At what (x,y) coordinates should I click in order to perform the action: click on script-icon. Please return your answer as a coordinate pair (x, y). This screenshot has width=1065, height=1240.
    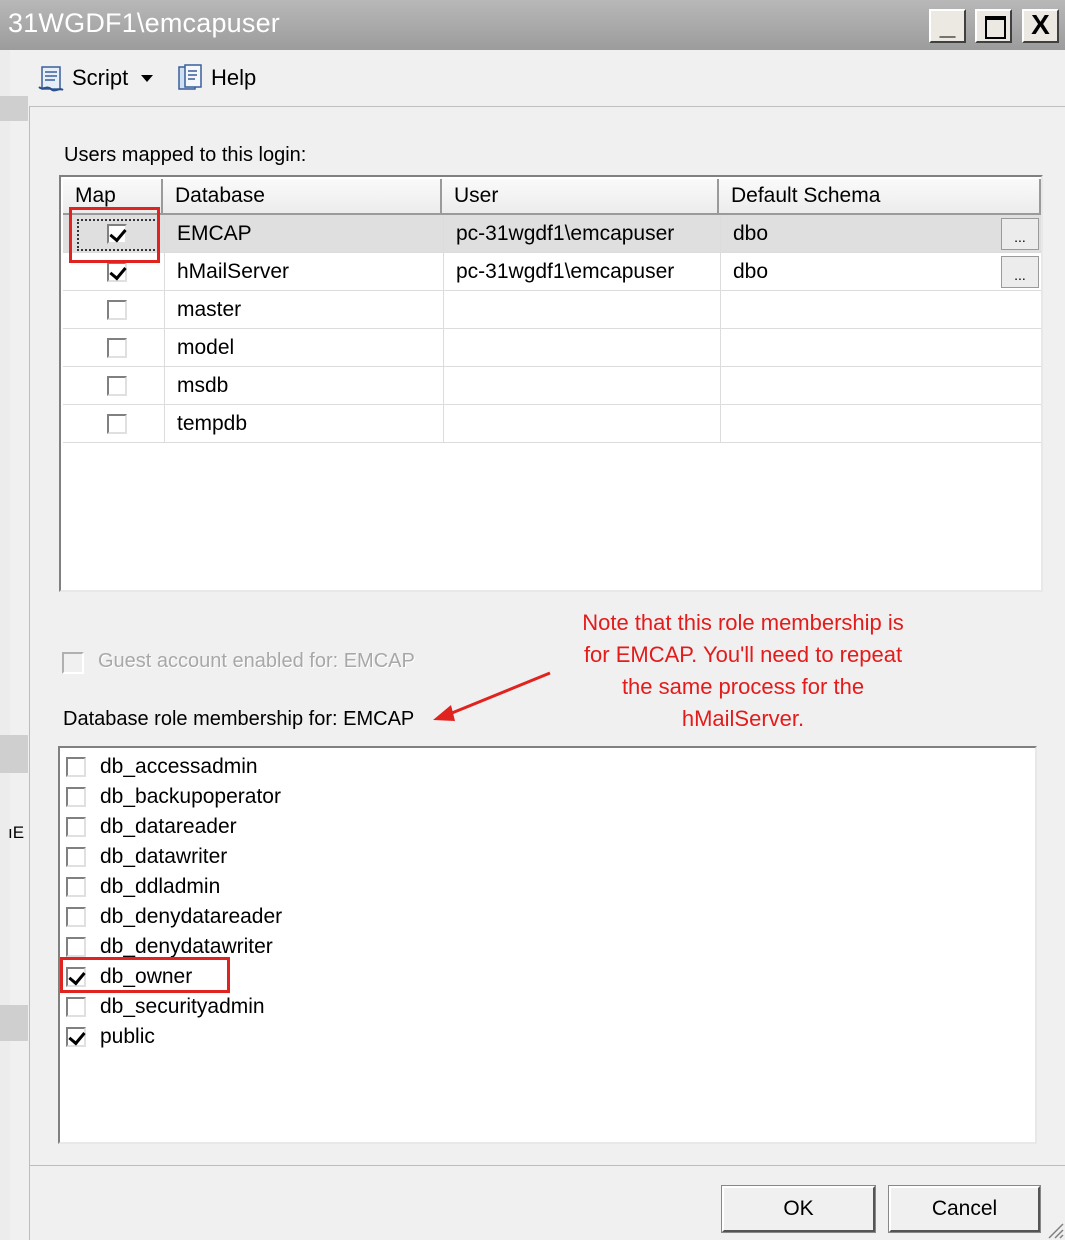
    Looking at the image, I should click on (51, 79).